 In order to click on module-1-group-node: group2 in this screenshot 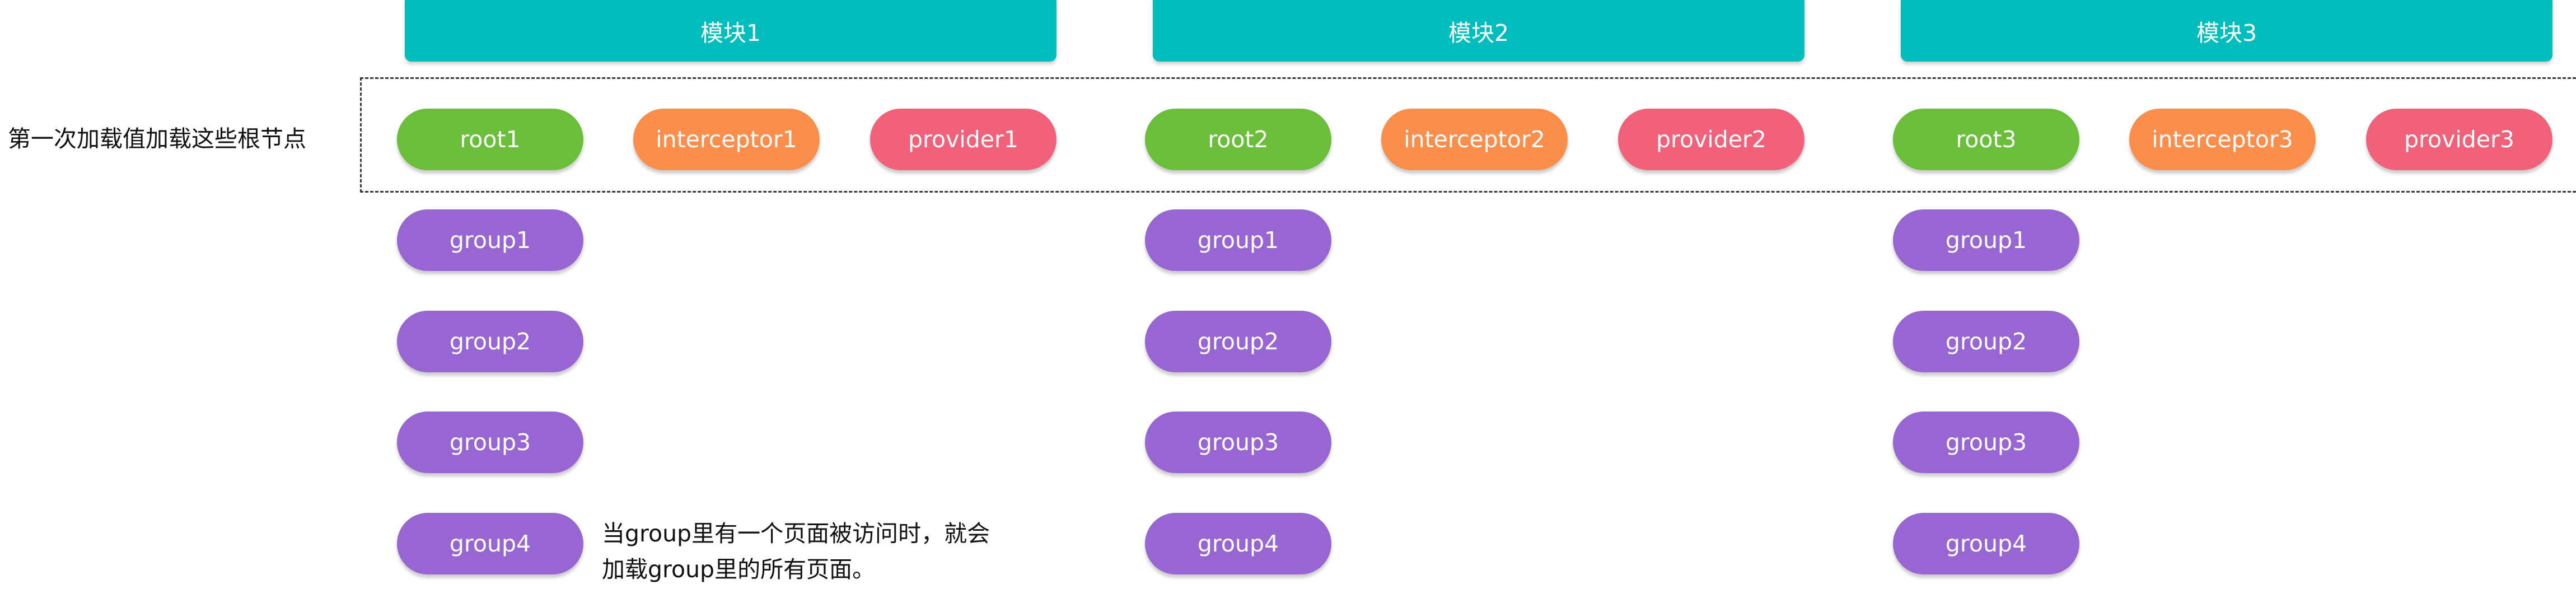, I will do `click(490, 342)`.